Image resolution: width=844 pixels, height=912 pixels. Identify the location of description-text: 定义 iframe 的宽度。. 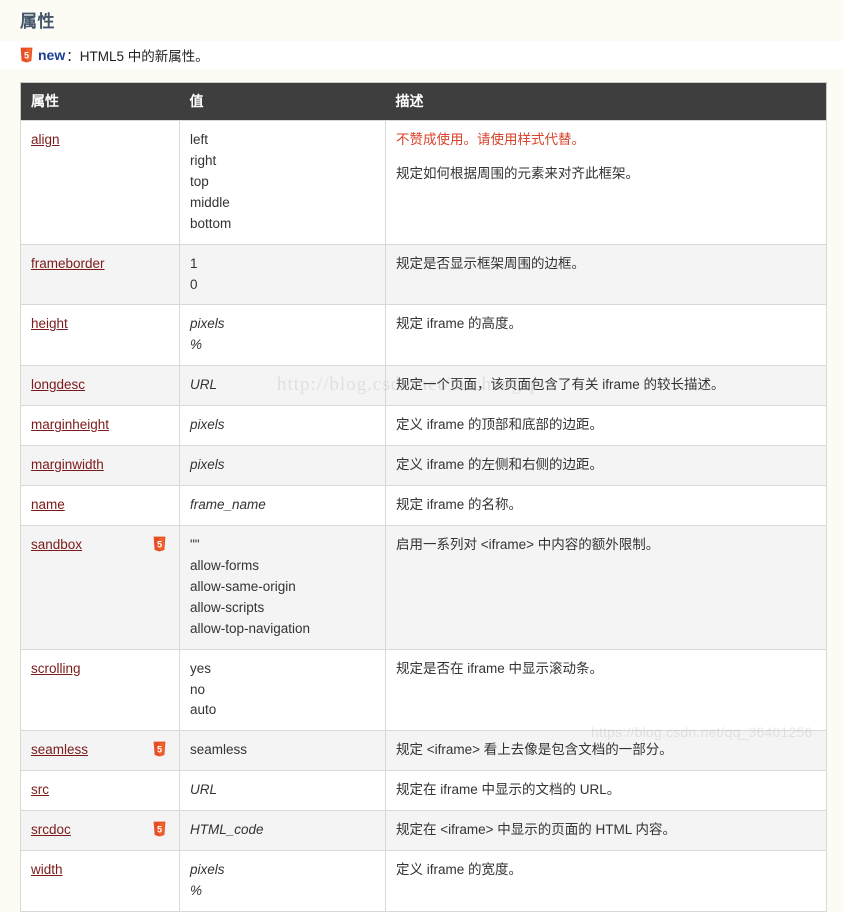
(459, 870).